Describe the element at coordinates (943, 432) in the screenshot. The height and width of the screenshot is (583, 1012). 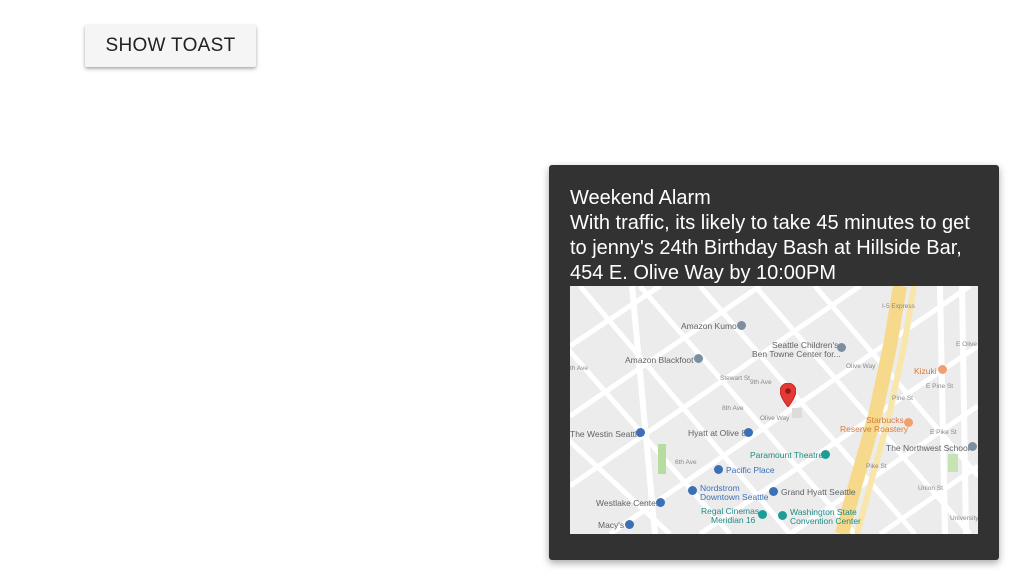
I see `street-e-pike-st: E Pike St` at that location.